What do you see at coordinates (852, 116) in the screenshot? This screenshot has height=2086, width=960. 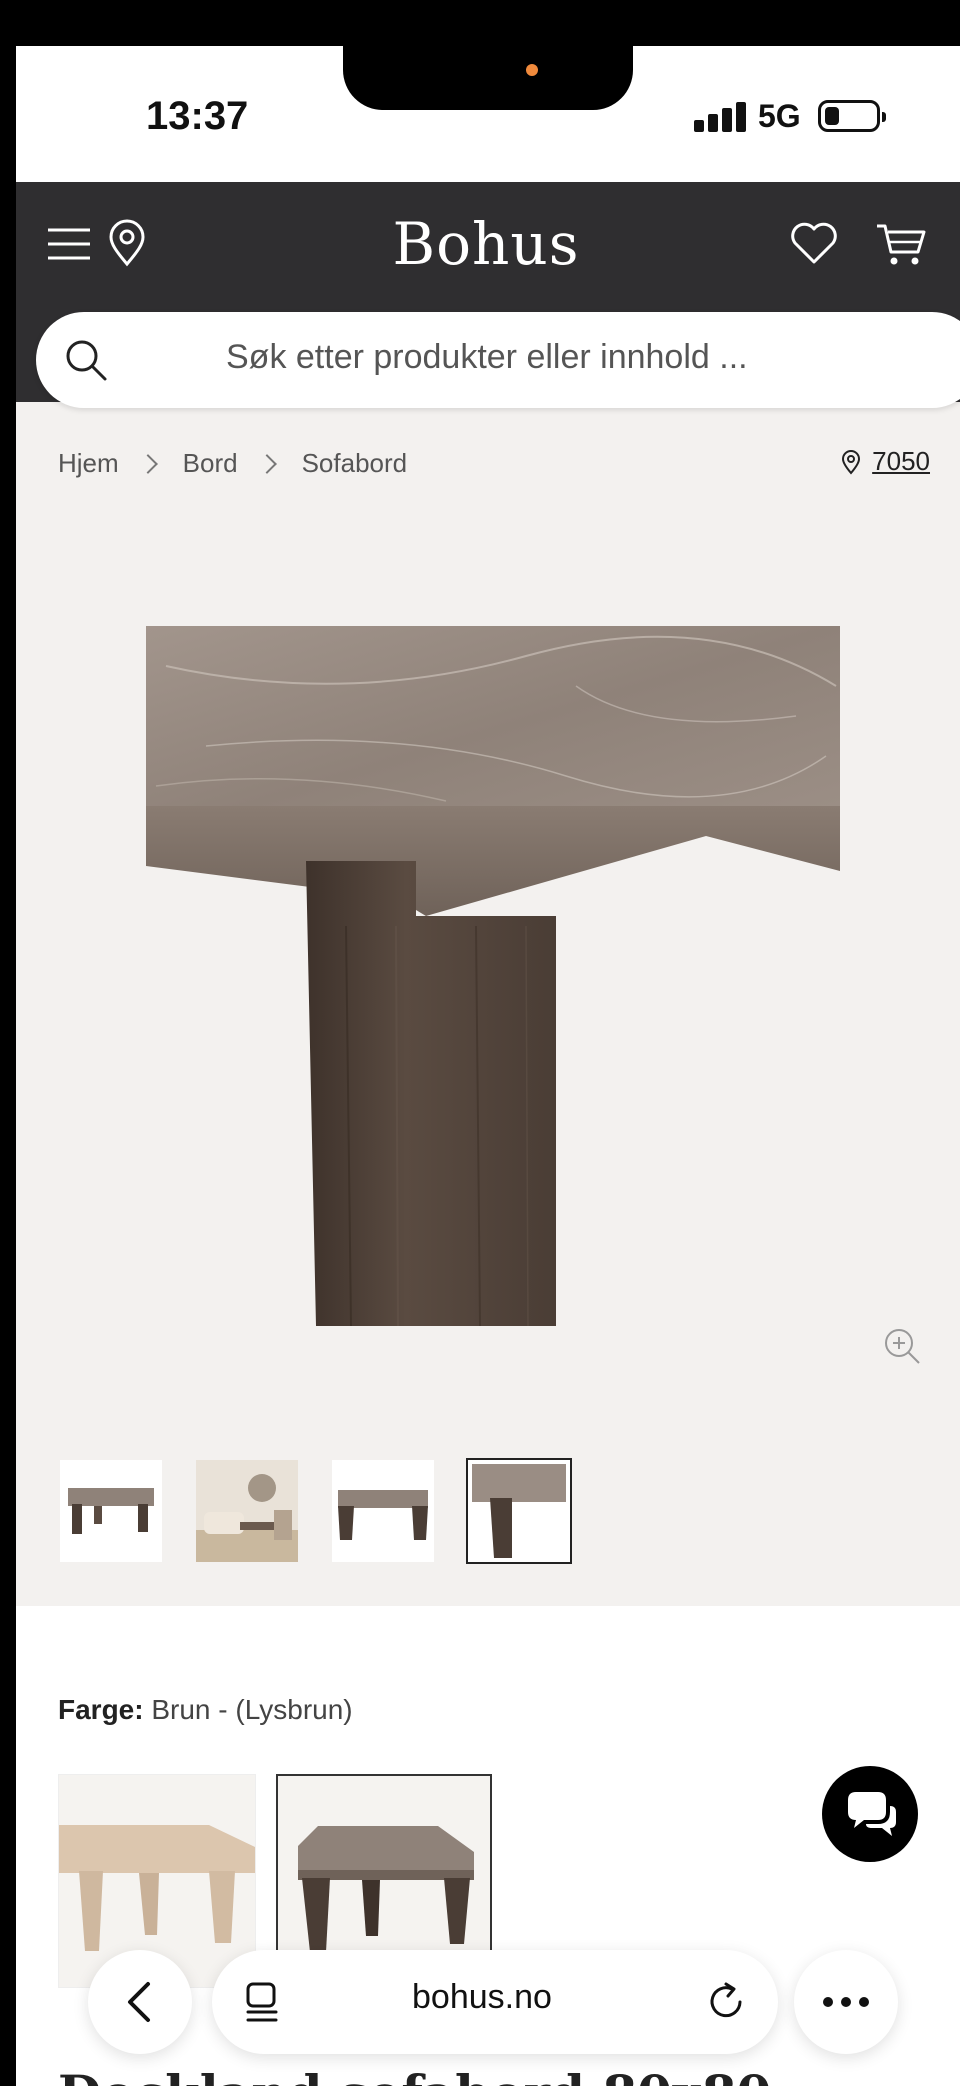 I see `battery-icon` at bounding box center [852, 116].